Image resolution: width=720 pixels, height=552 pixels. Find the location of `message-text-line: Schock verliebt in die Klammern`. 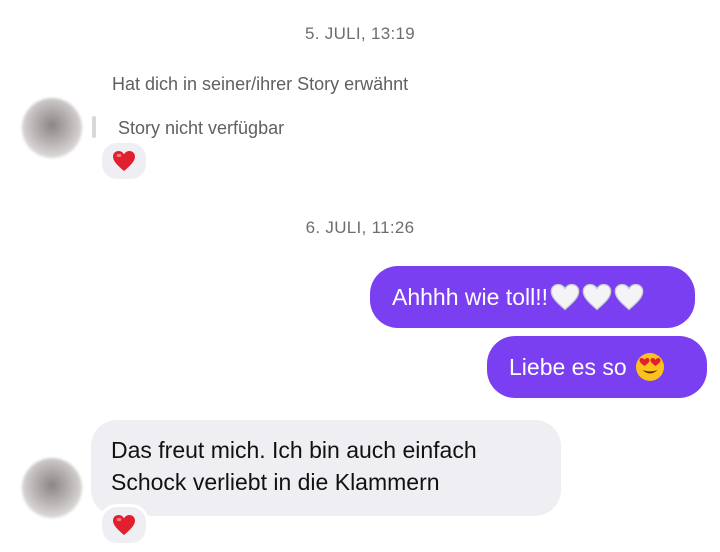

message-text-line: Schock verliebt in die Klammern is located at coordinates (275, 482).